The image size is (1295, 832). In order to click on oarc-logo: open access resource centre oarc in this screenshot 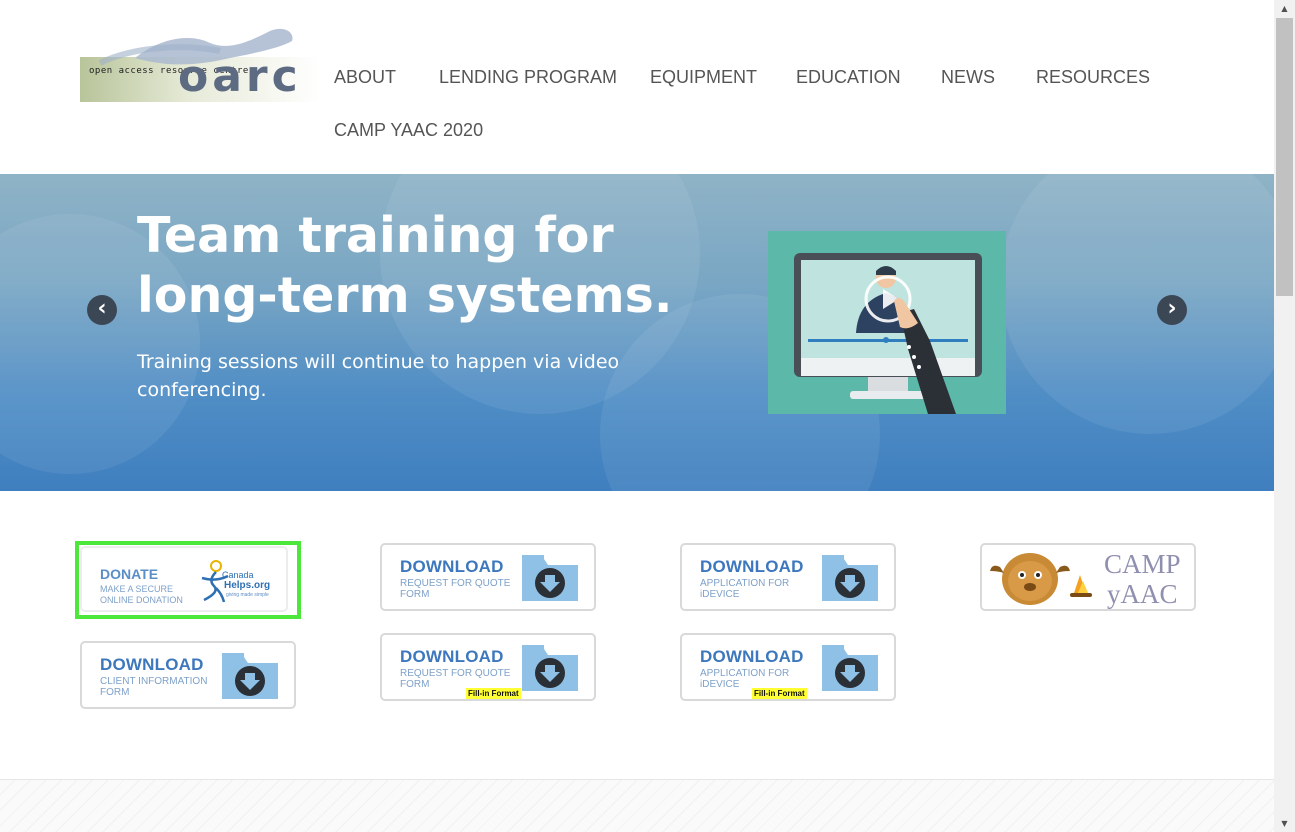, I will do `click(200, 58)`.